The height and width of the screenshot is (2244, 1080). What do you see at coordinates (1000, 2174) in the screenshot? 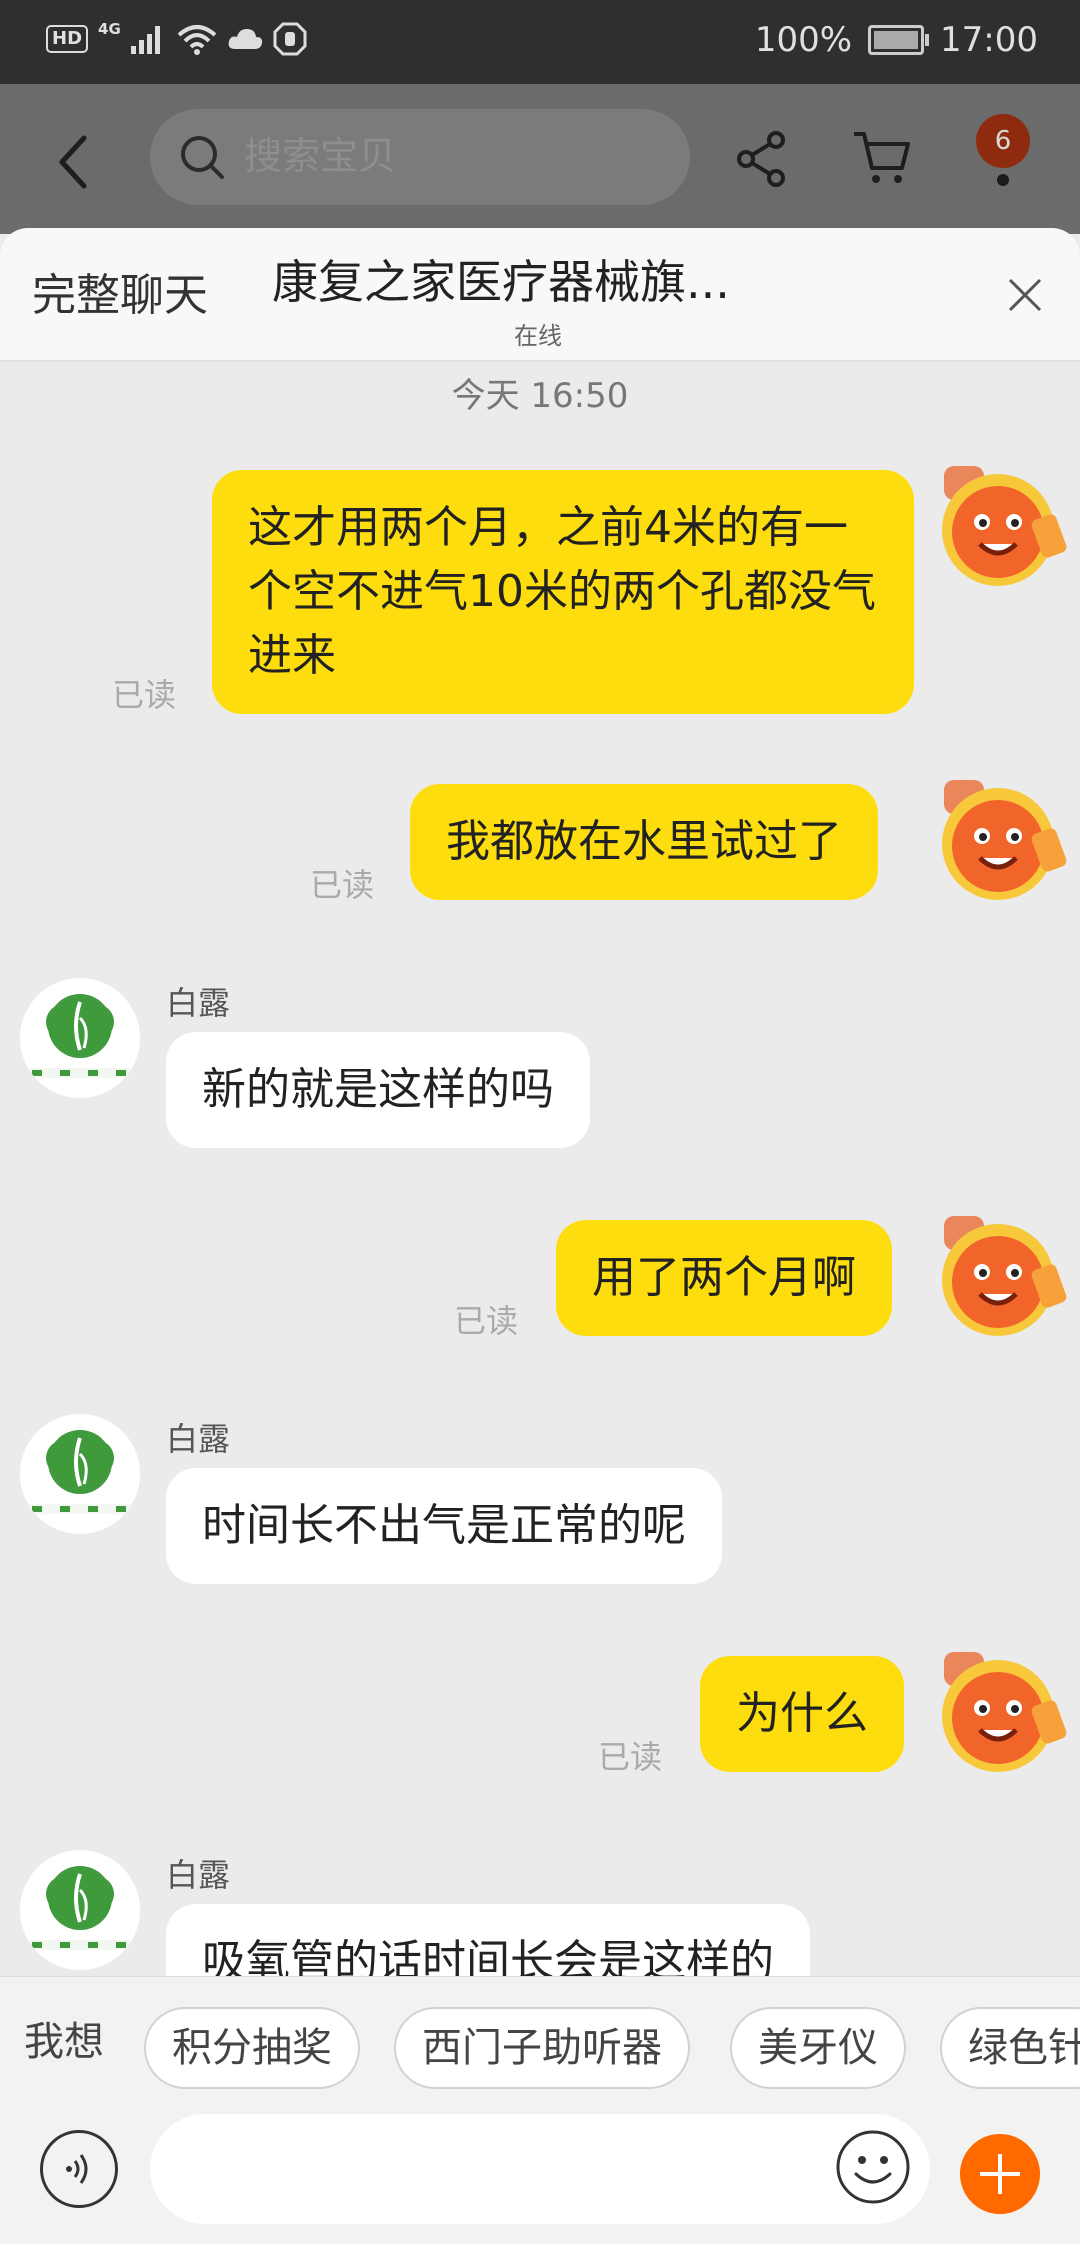
I see `add-attachment-button` at bounding box center [1000, 2174].